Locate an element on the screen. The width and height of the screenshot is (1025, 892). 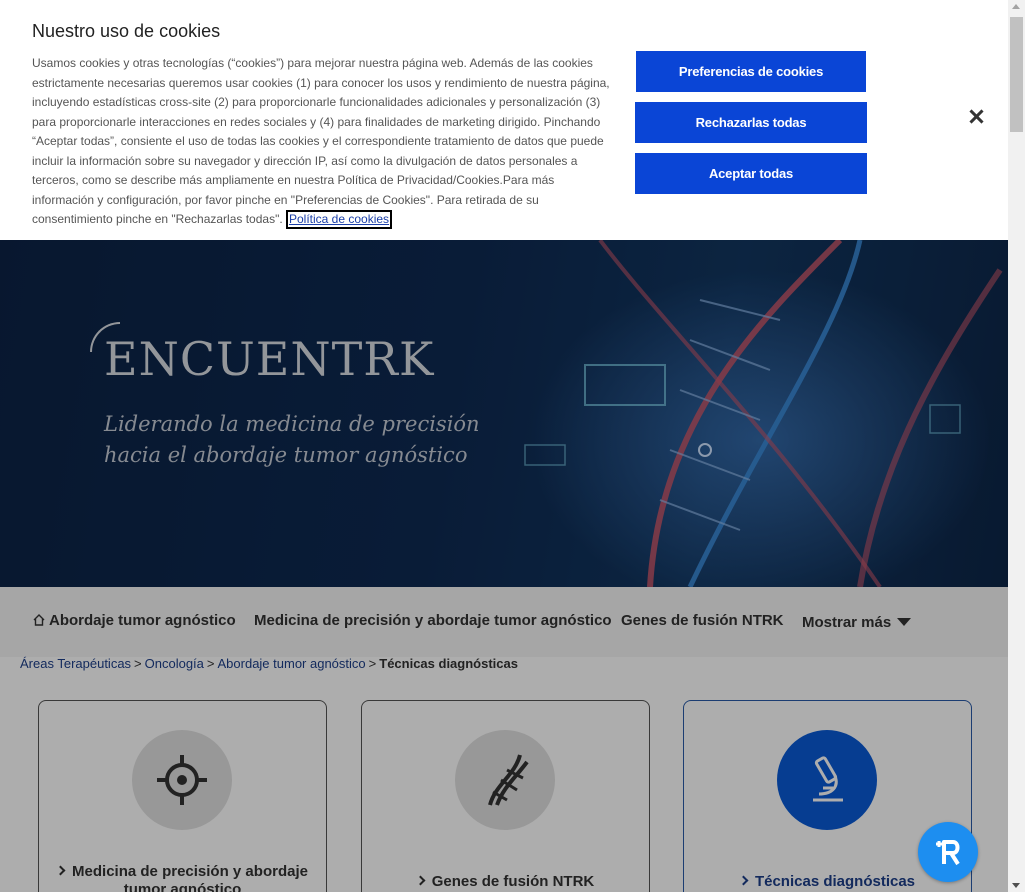
chat-widget-button is located at coordinates (948, 852).